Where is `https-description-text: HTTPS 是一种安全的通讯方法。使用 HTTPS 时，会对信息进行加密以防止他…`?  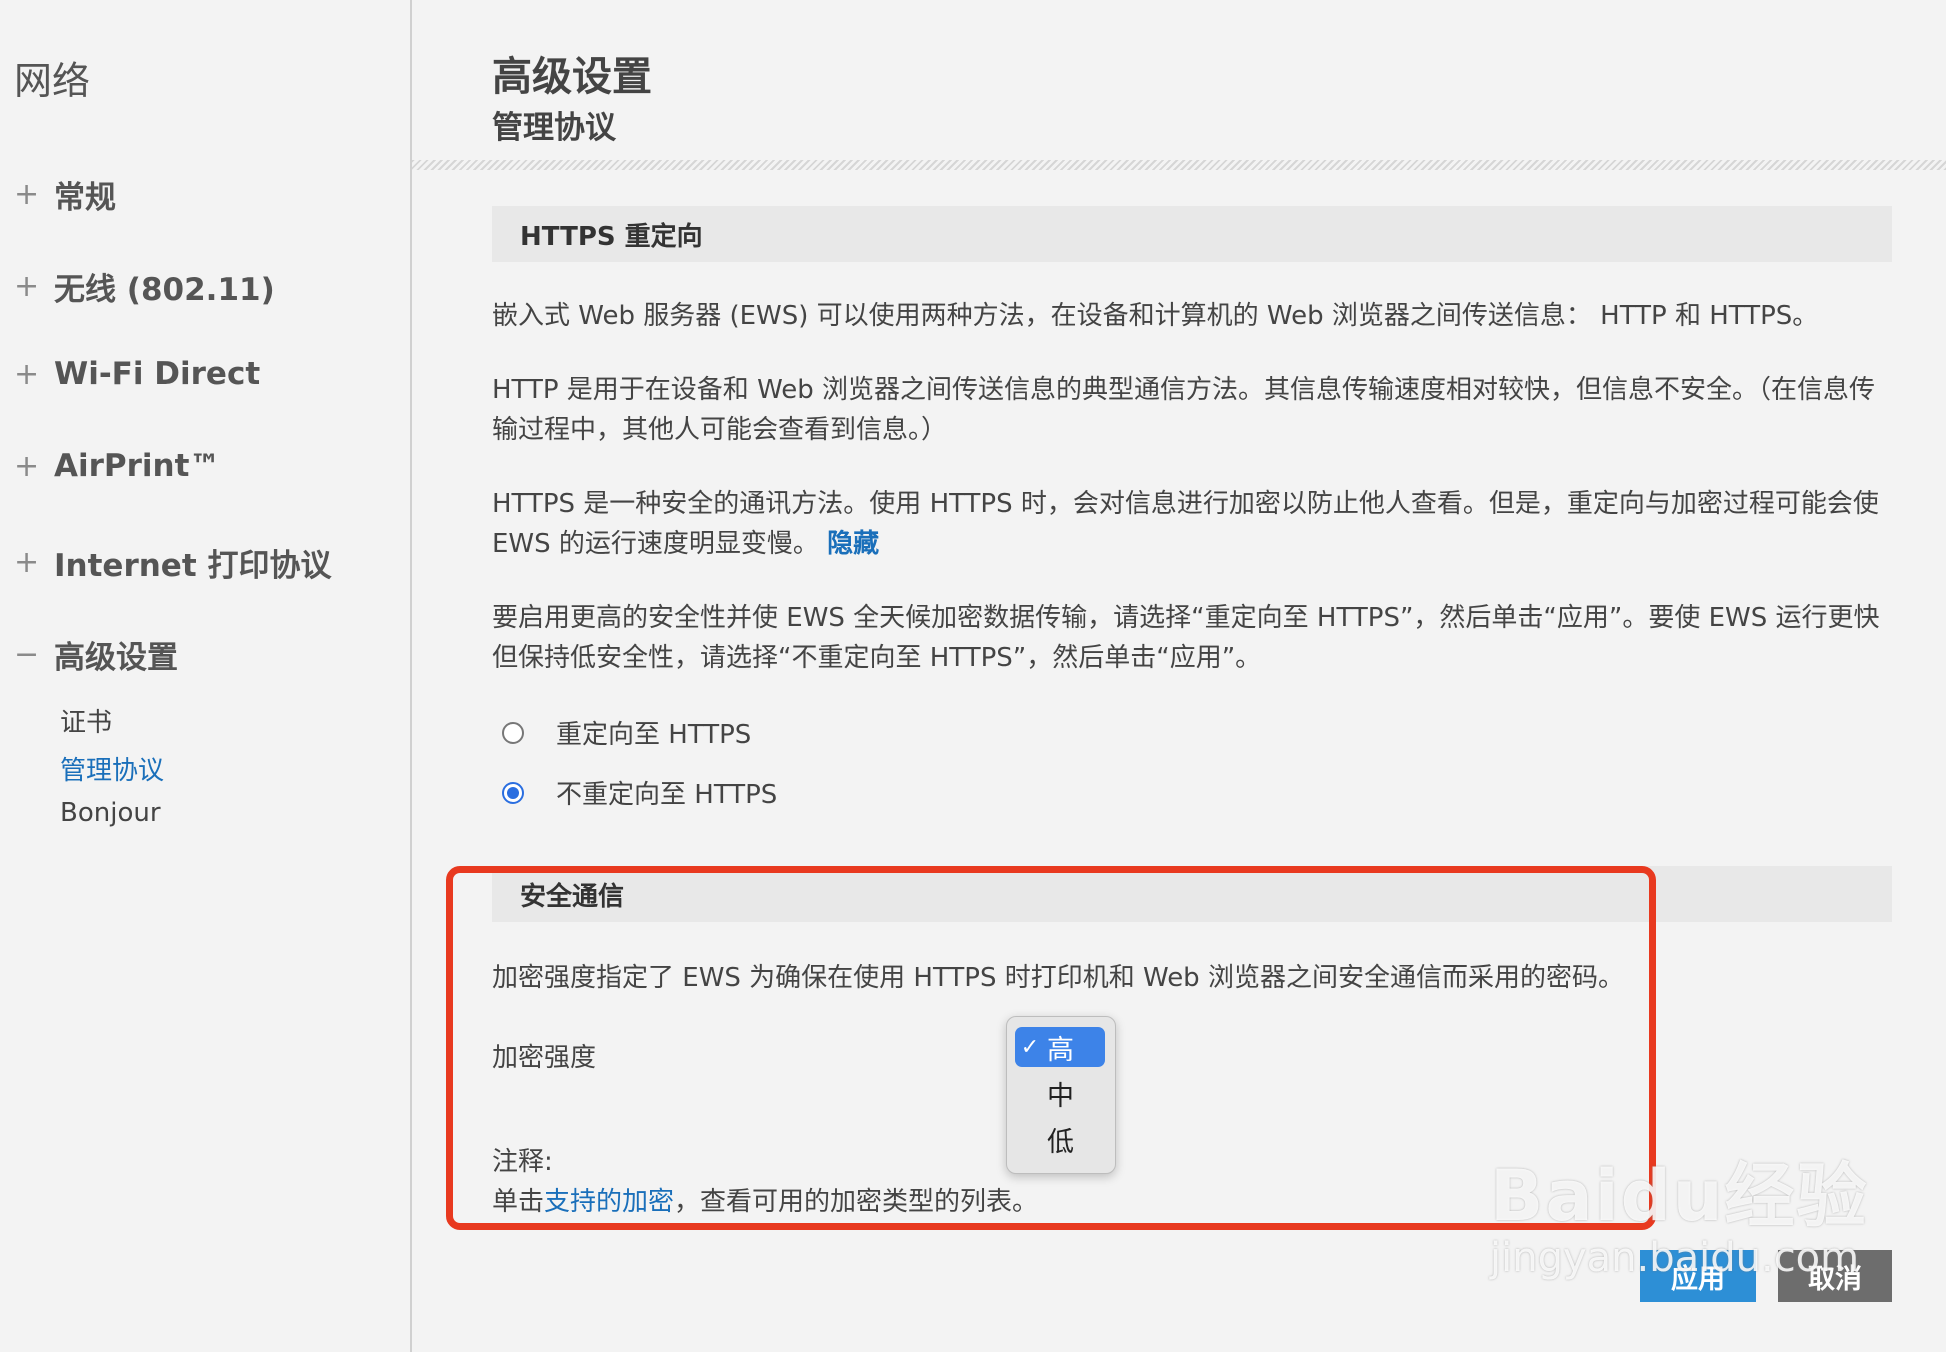
https-description-text: HTTPS 是一种安全的通讯方法。使用 HTTPS 时，会对信息进行加密以防止他… is located at coordinates (1185, 524).